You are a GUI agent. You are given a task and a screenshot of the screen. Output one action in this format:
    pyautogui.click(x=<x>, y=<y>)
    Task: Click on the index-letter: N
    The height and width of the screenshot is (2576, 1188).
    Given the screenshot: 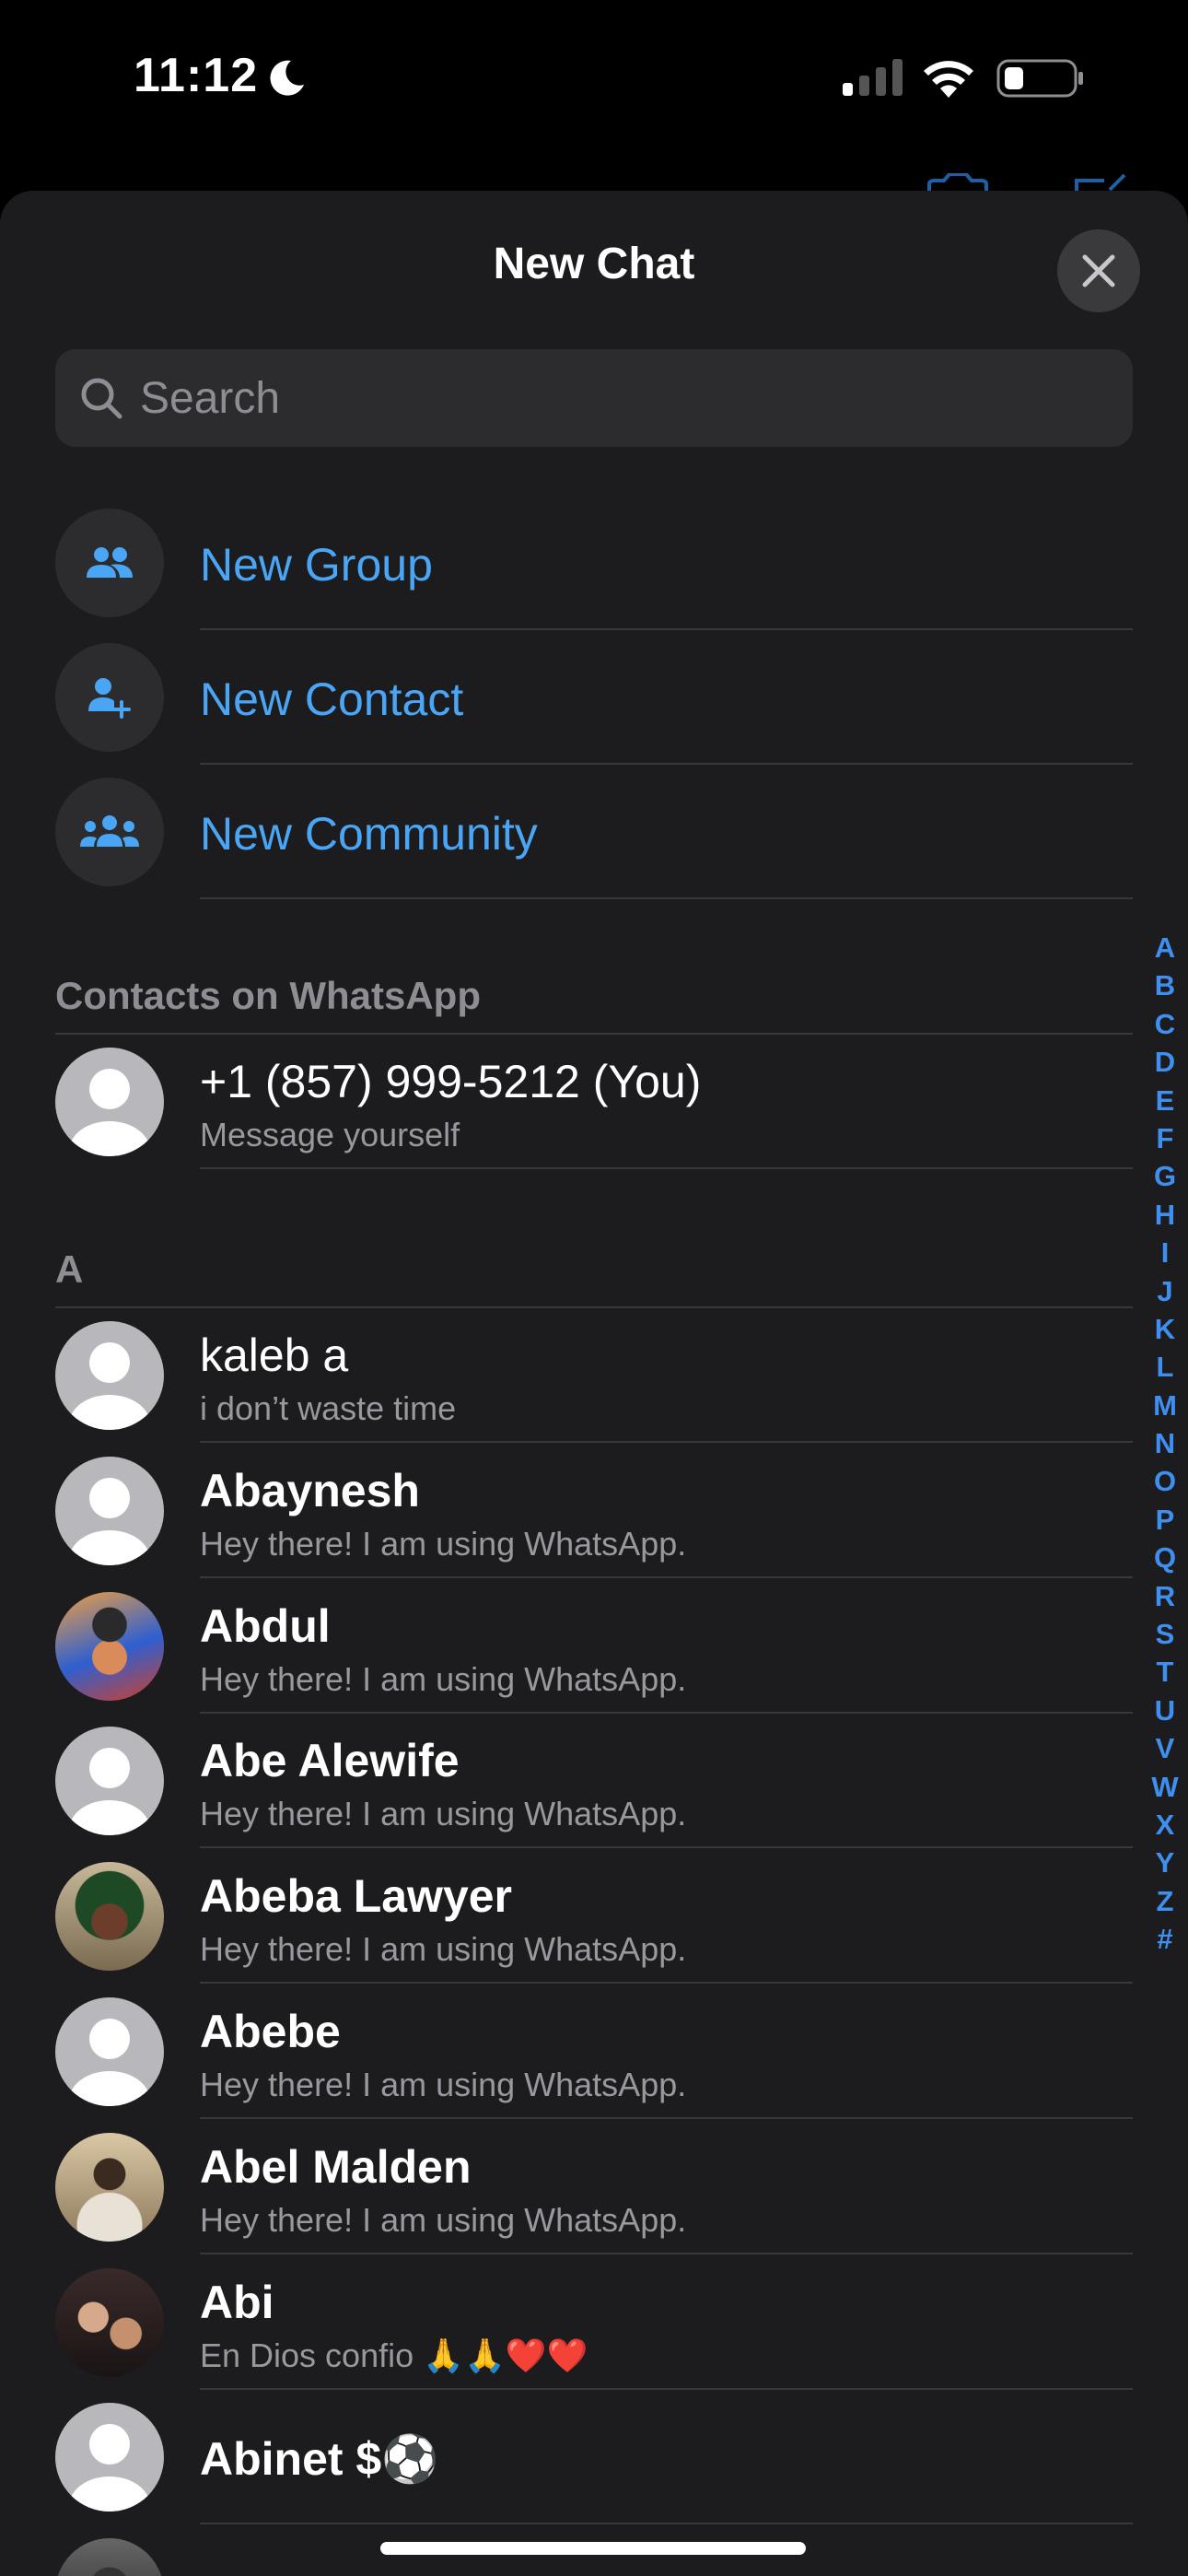 What is the action you would take?
    pyautogui.click(x=1165, y=1443)
    